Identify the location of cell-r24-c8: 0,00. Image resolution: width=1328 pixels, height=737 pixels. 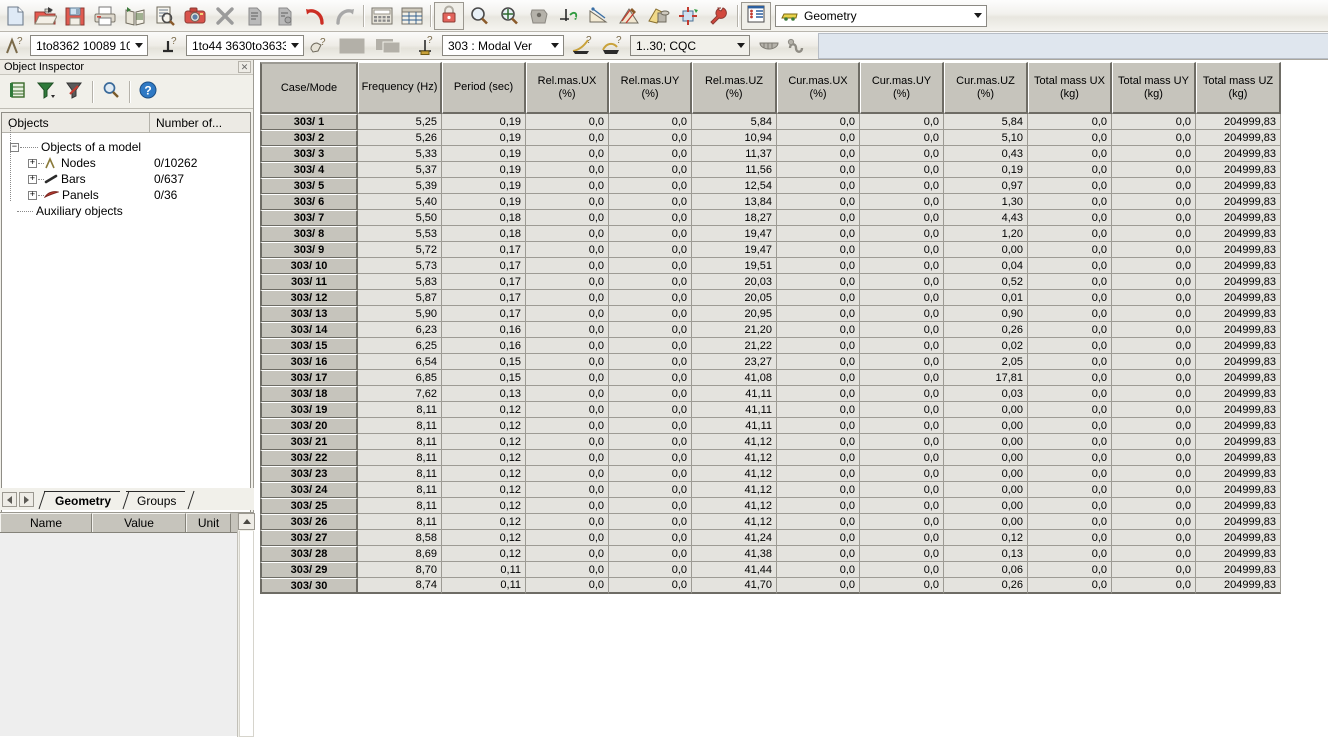
(986, 506).